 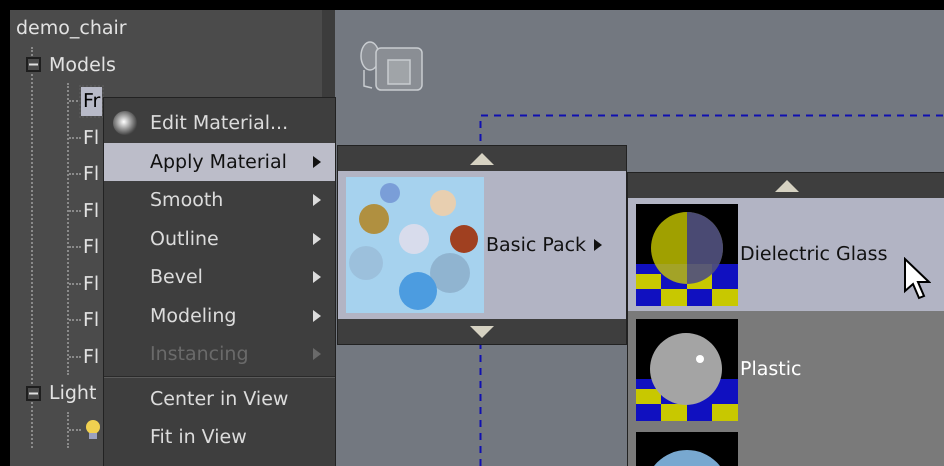 I want to click on menu-item: Center in View, so click(x=219, y=399).